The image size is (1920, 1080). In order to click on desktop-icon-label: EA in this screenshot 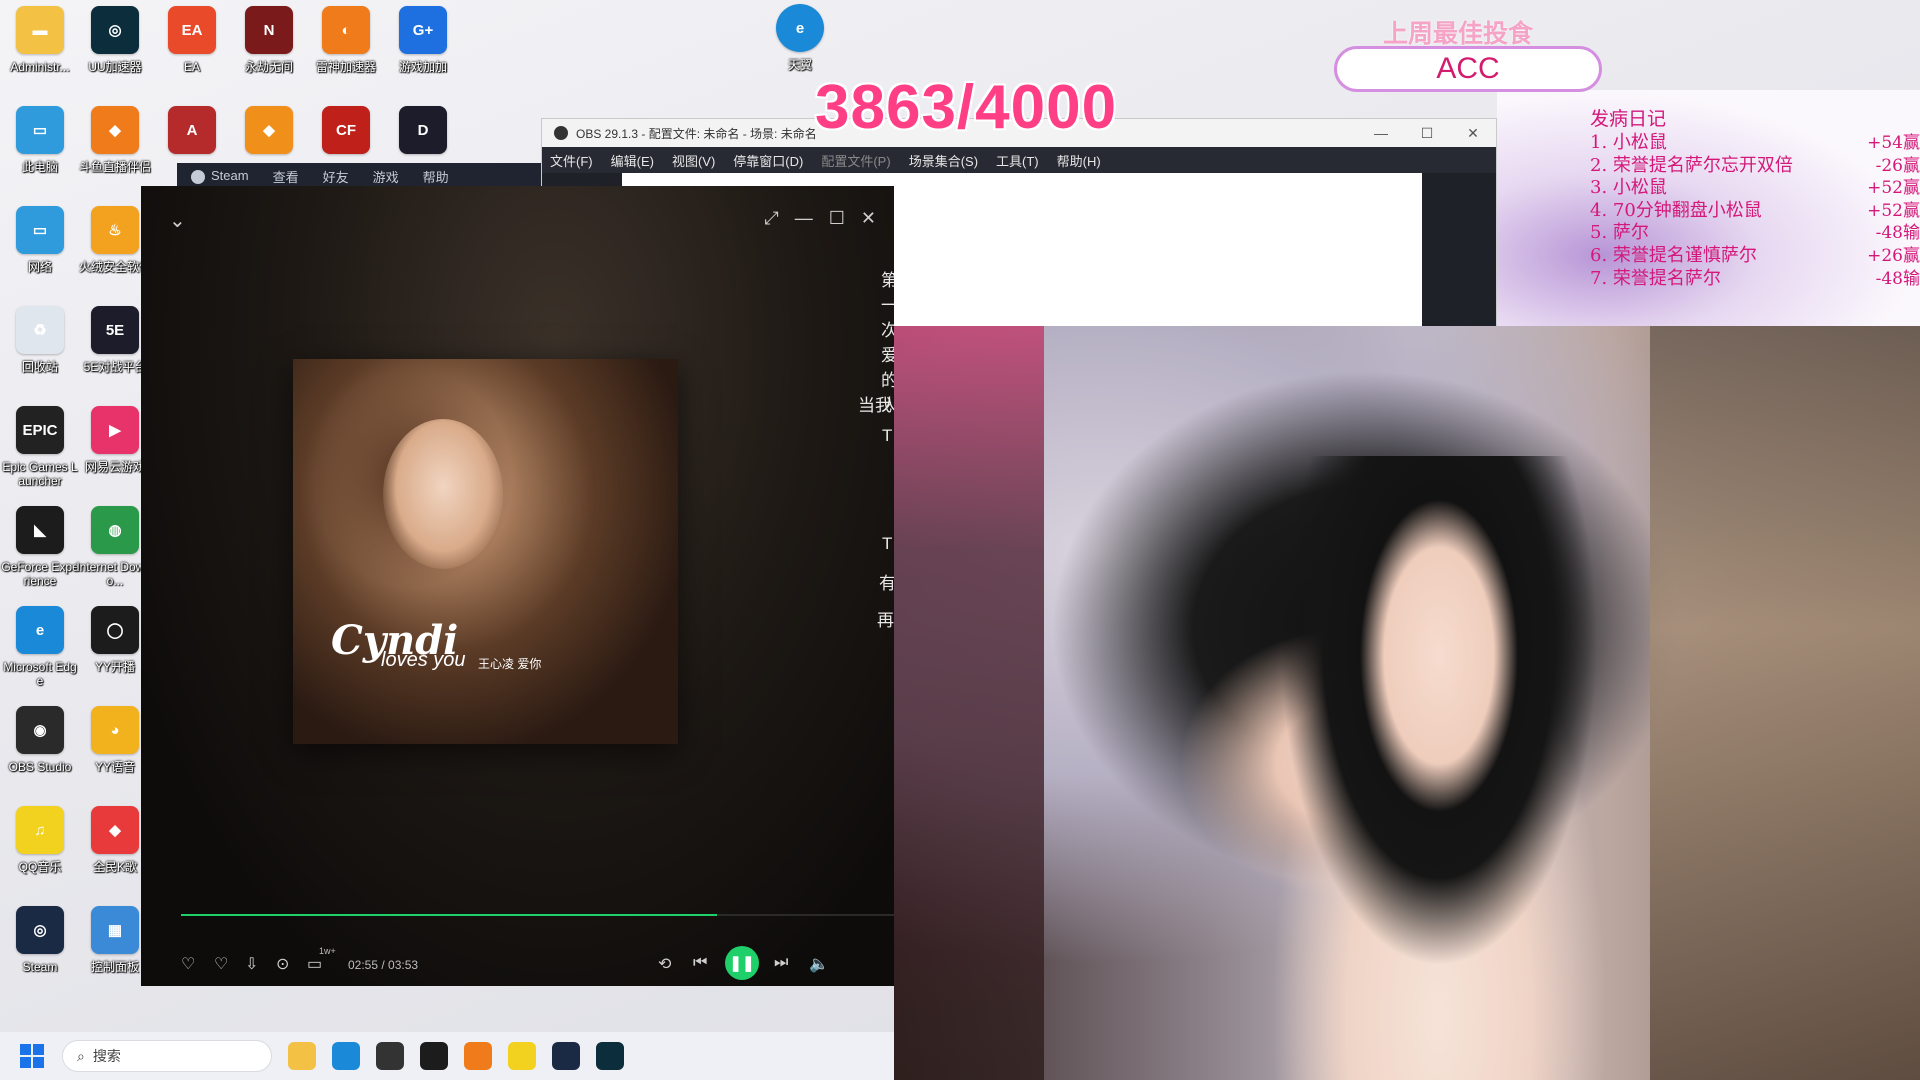, I will do `click(191, 67)`.